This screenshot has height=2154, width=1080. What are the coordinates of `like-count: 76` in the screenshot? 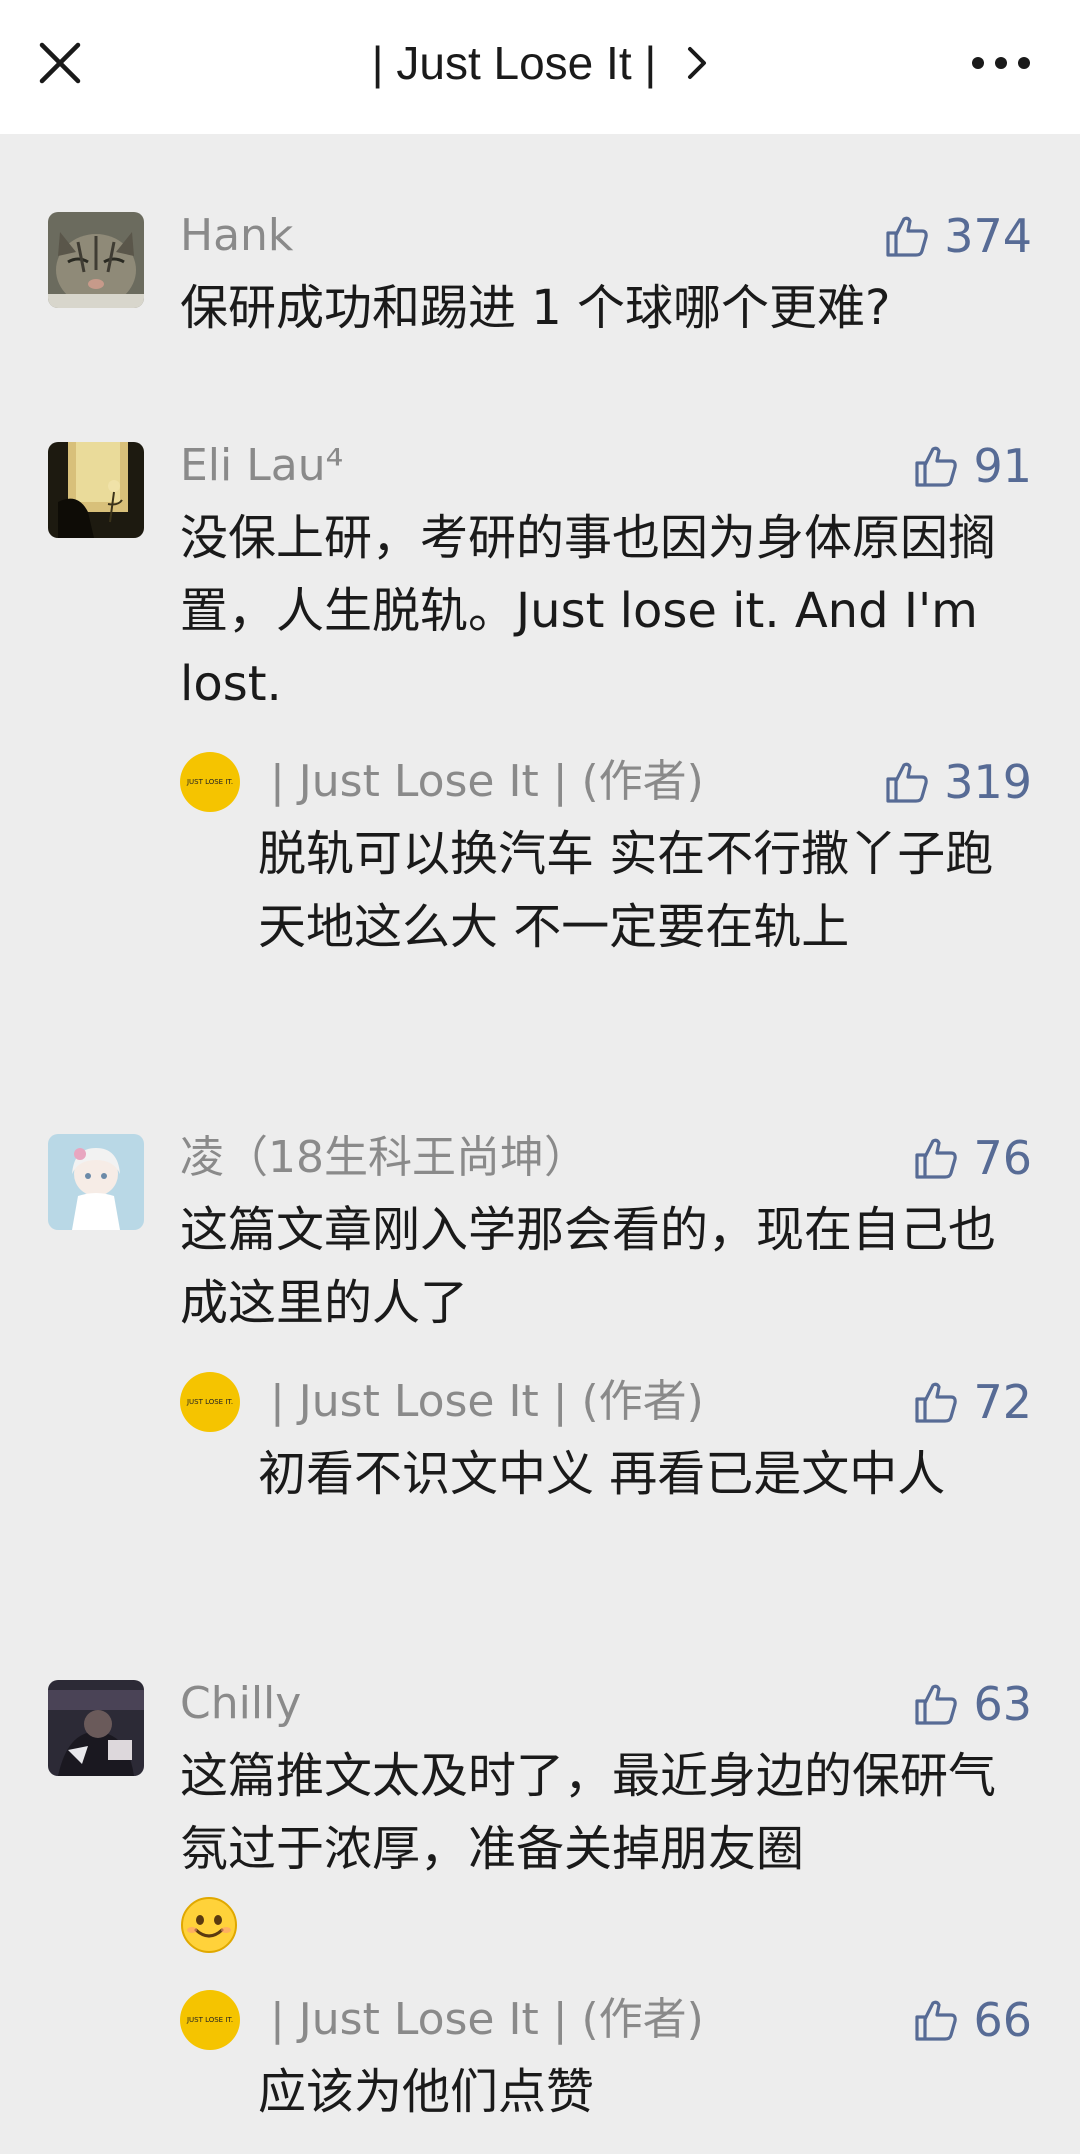 It's located at (1002, 1158).